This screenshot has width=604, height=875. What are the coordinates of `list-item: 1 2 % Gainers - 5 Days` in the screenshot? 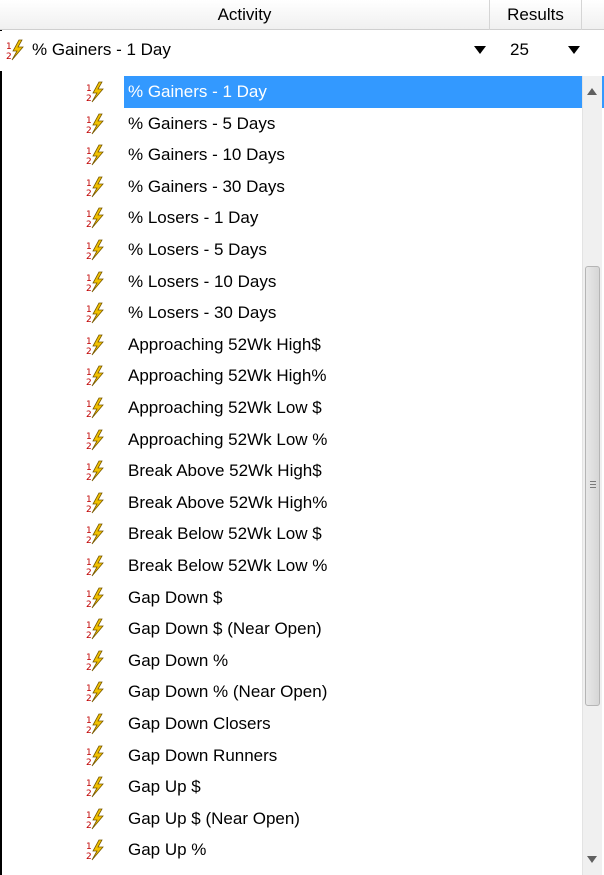 It's located at (336, 124).